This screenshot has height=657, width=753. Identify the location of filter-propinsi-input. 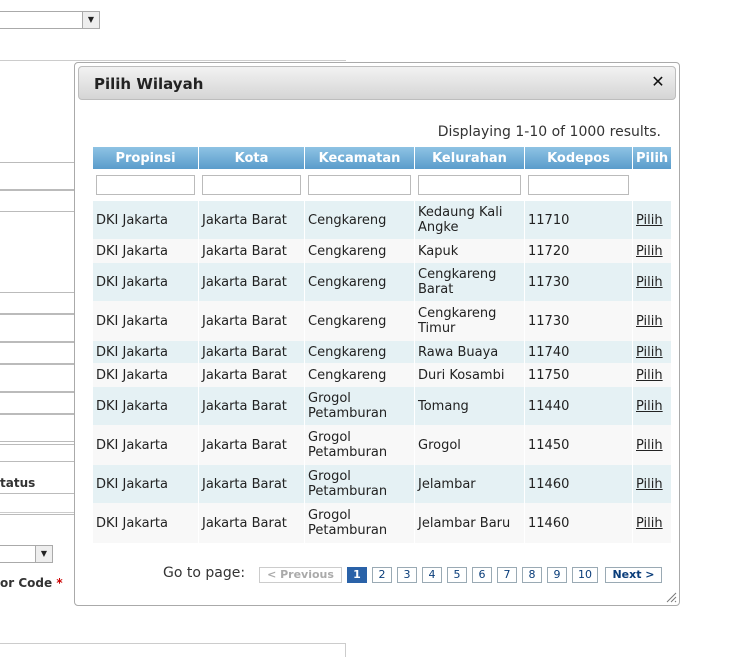
(145, 185).